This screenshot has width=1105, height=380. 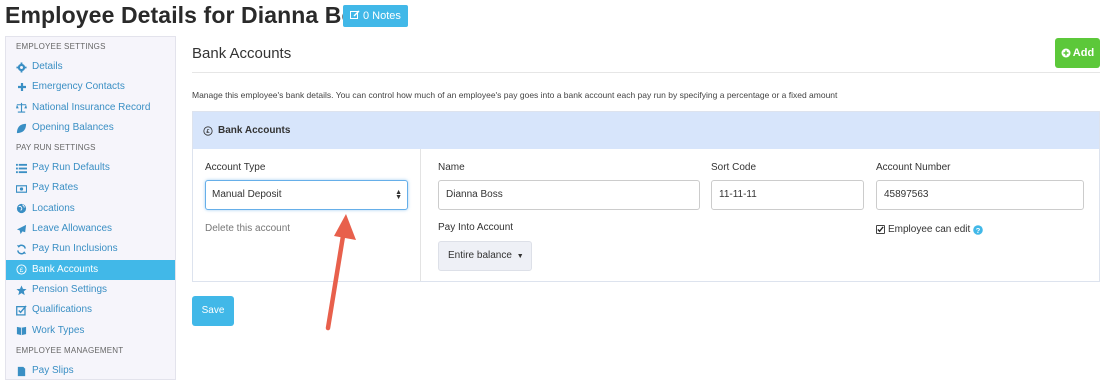 I want to click on employee-can-edit-row: Employee can edit ?, so click(x=930, y=229).